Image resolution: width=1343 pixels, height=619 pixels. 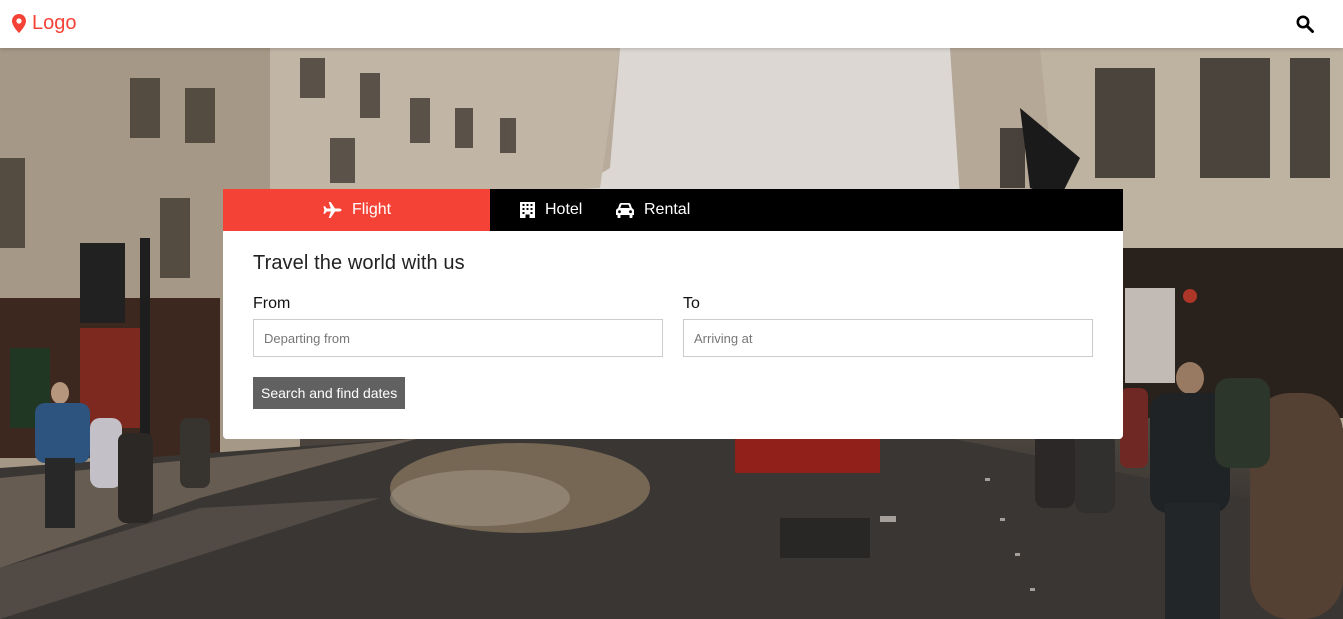 What do you see at coordinates (888, 338) in the screenshot?
I see `arriving-at-input` at bounding box center [888, 338].